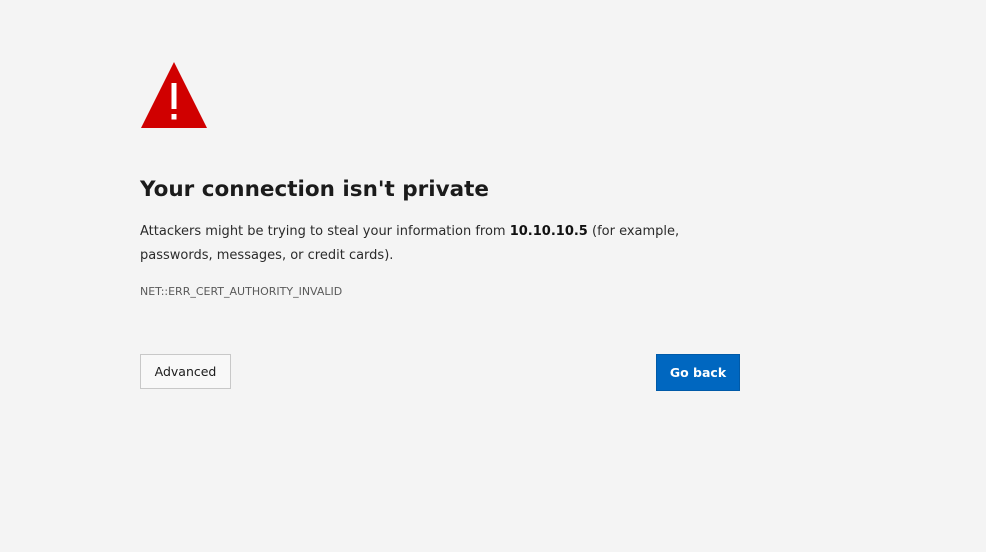  Describe the element at coordinates (174, 95) in the screenshot. I see `warning-triangle-icon` at that location.